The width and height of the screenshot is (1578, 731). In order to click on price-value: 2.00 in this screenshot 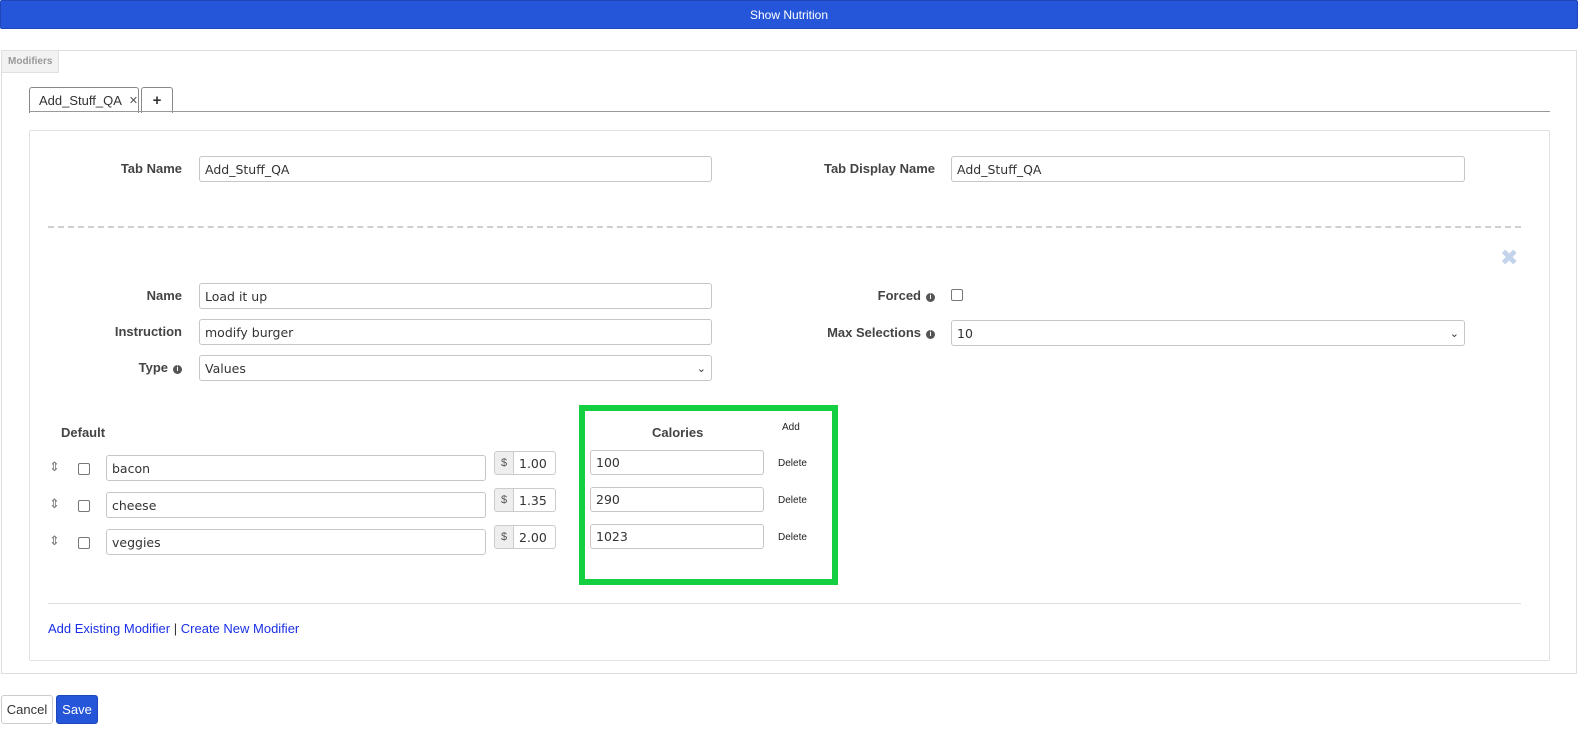, I will do `click(533, 537)`.